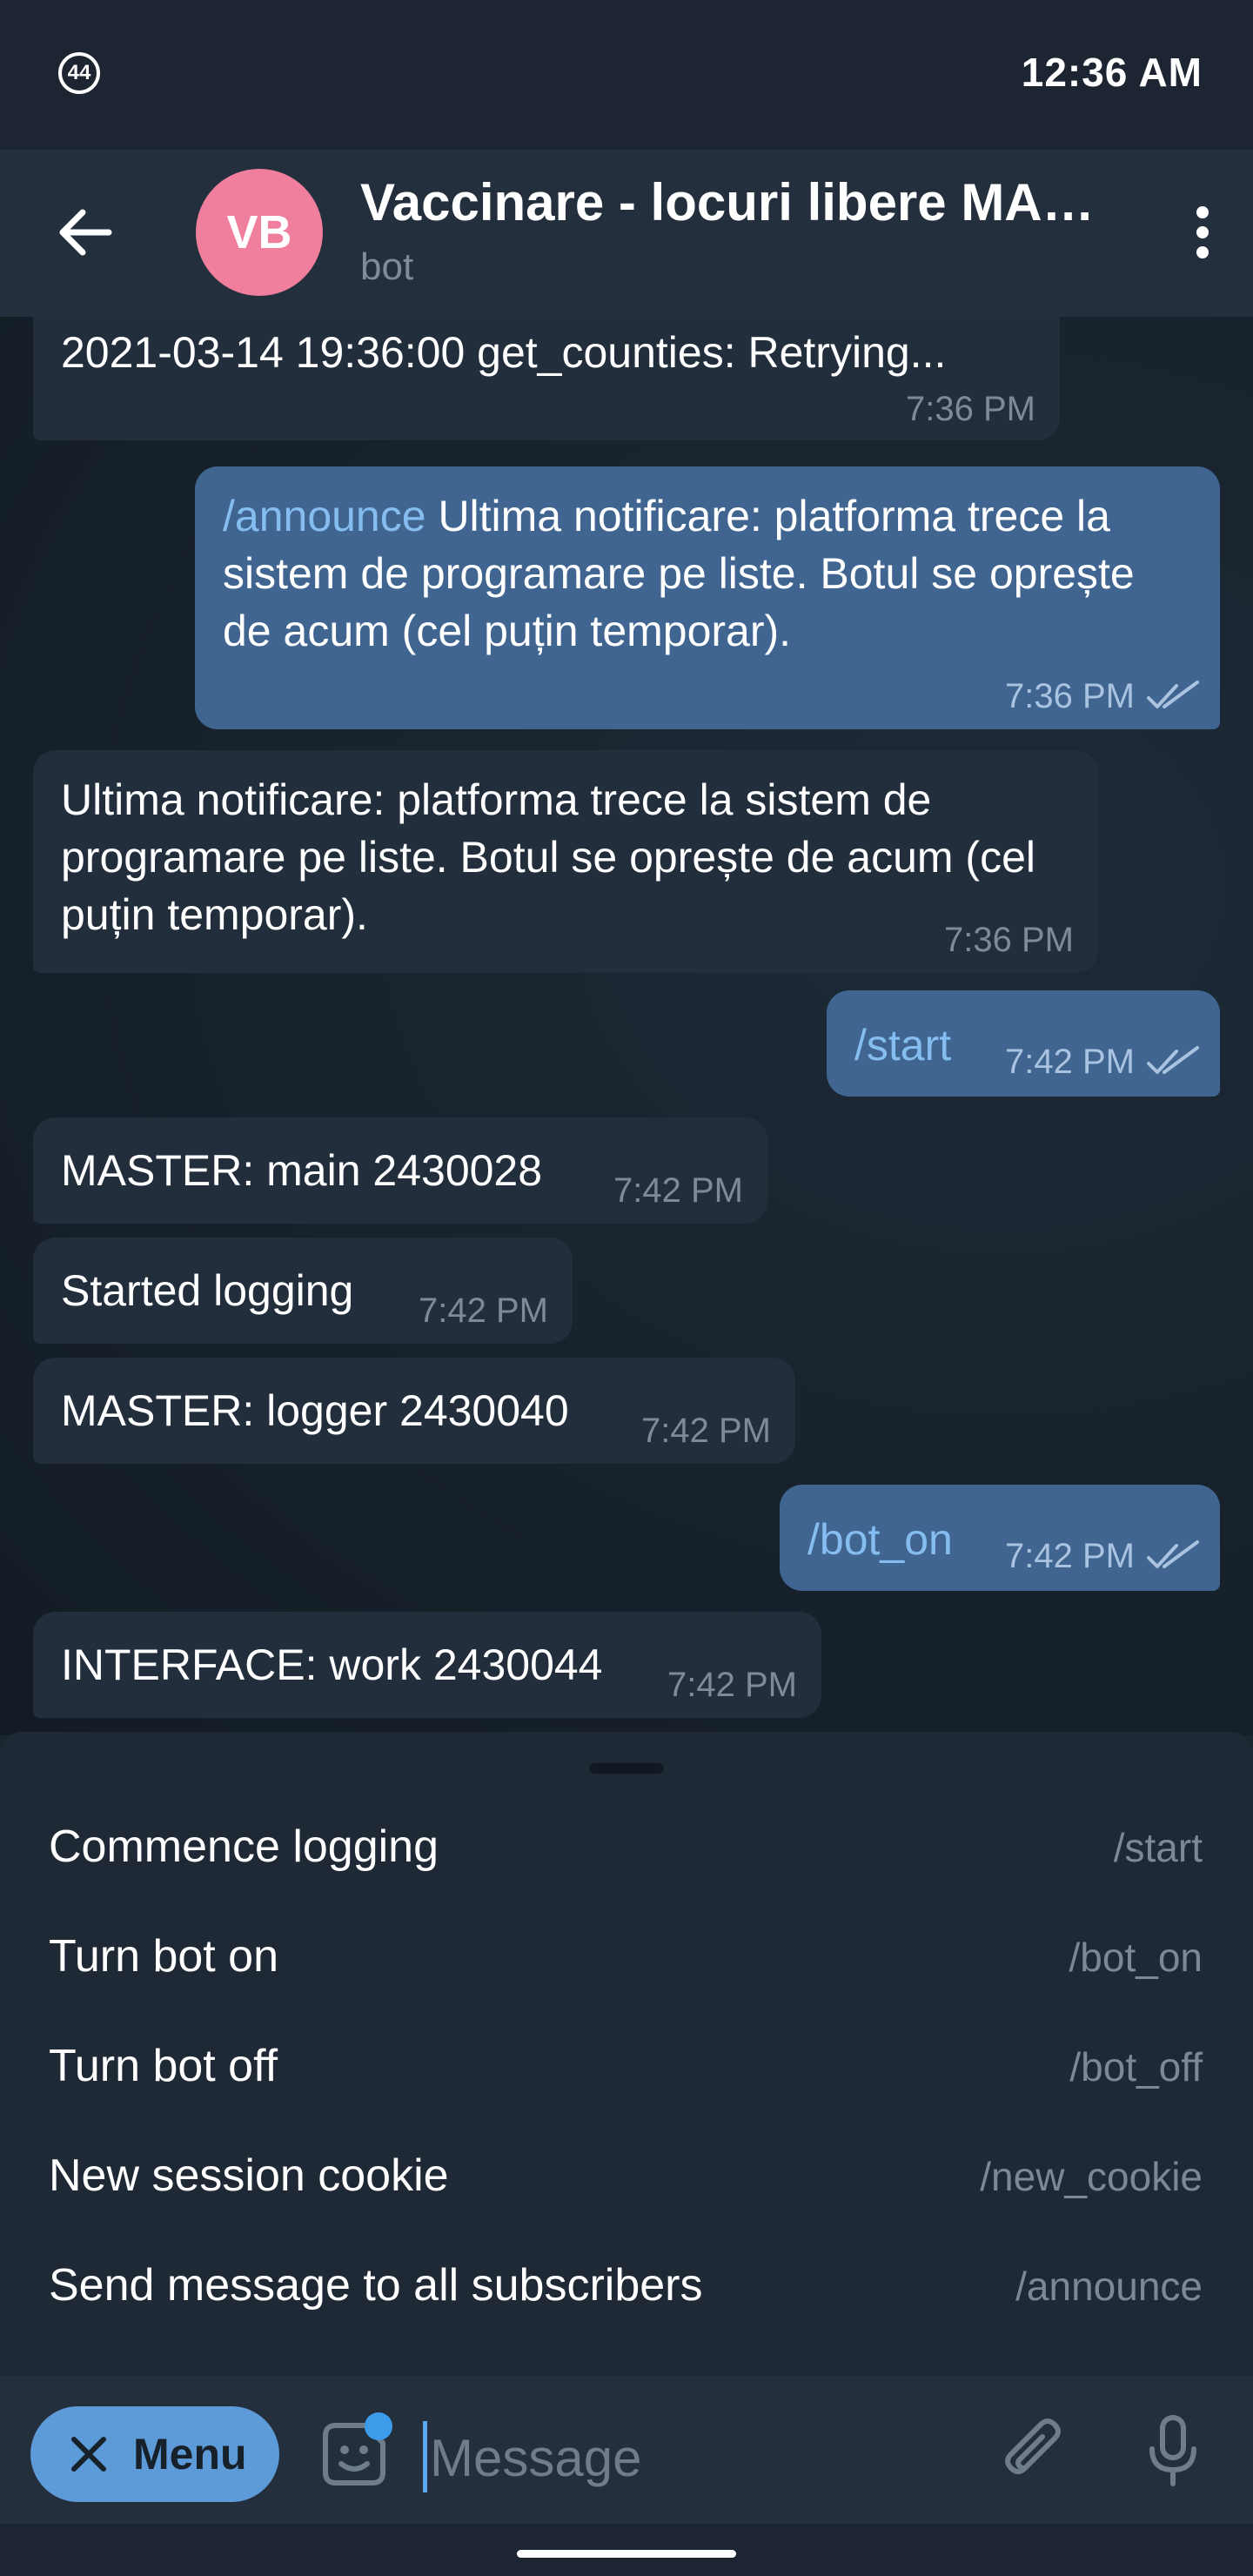 This screenshot has width=1253, height=2576. I want to click on command-description: Turn bot on, so click(164, 1956).